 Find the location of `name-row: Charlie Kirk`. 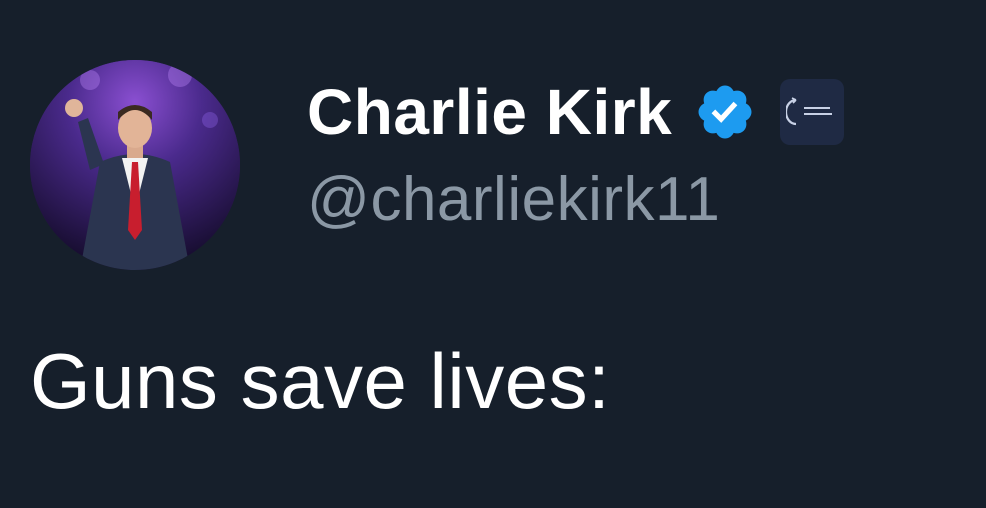

name-row: Charlie Kirk is located at coordinates (576, 112).